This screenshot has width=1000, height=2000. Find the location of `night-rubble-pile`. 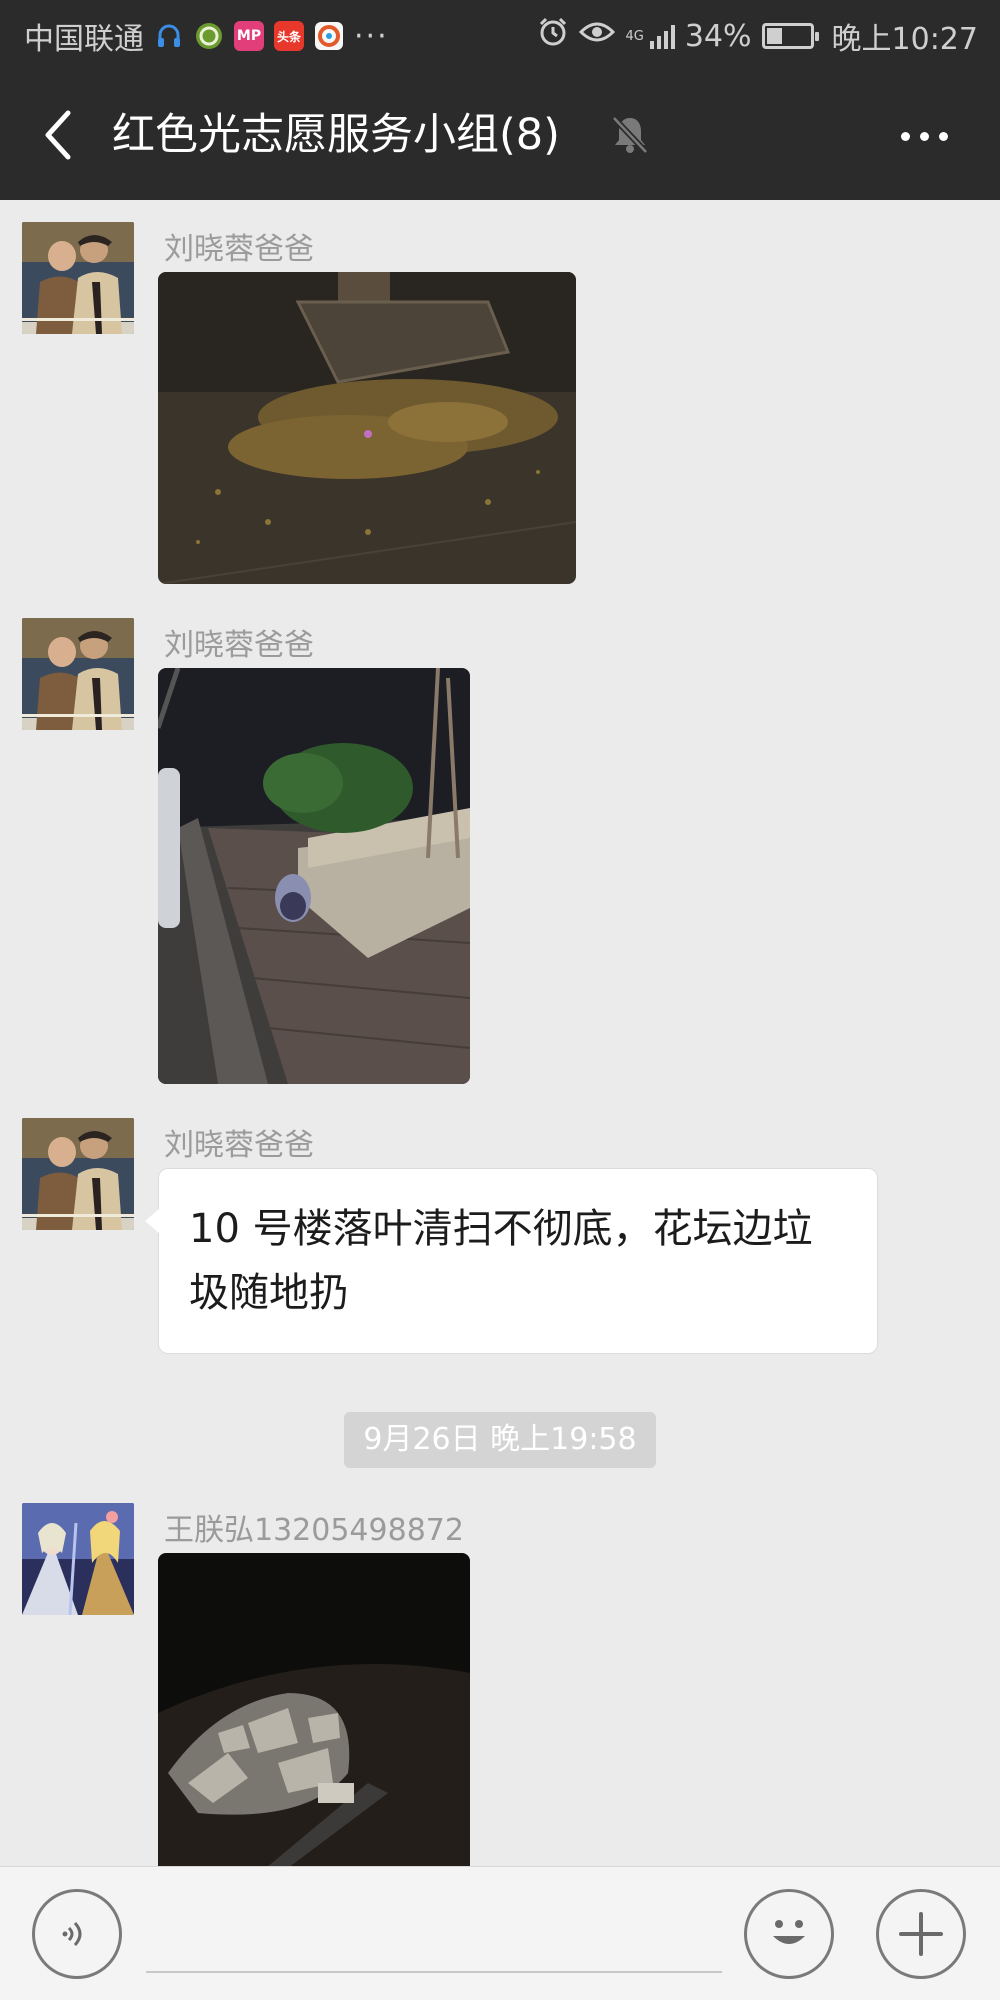

night-rubble-pile is located at coordinates (314, 1709).